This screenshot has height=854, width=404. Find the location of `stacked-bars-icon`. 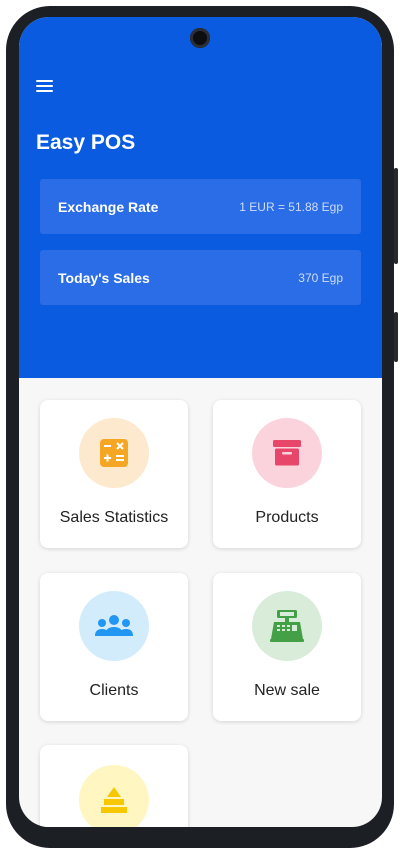

stacked-bars-icon is located at coordinates (114, 800).